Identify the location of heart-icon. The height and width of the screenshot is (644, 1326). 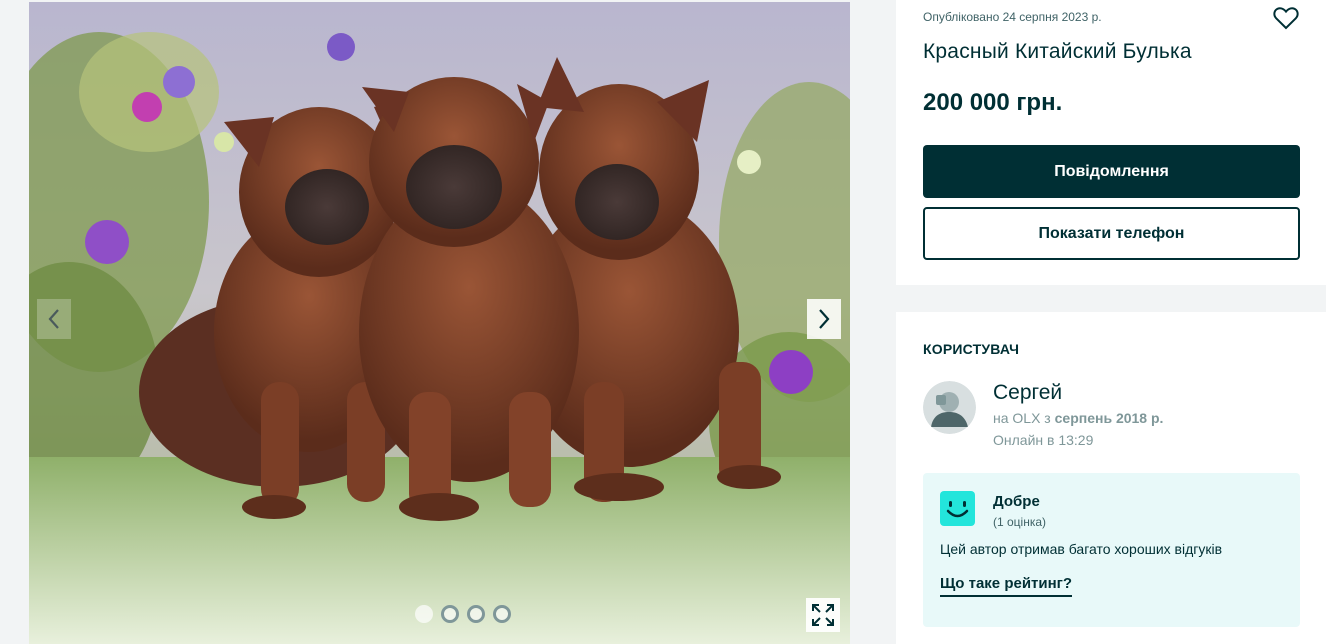
(1286, 18).